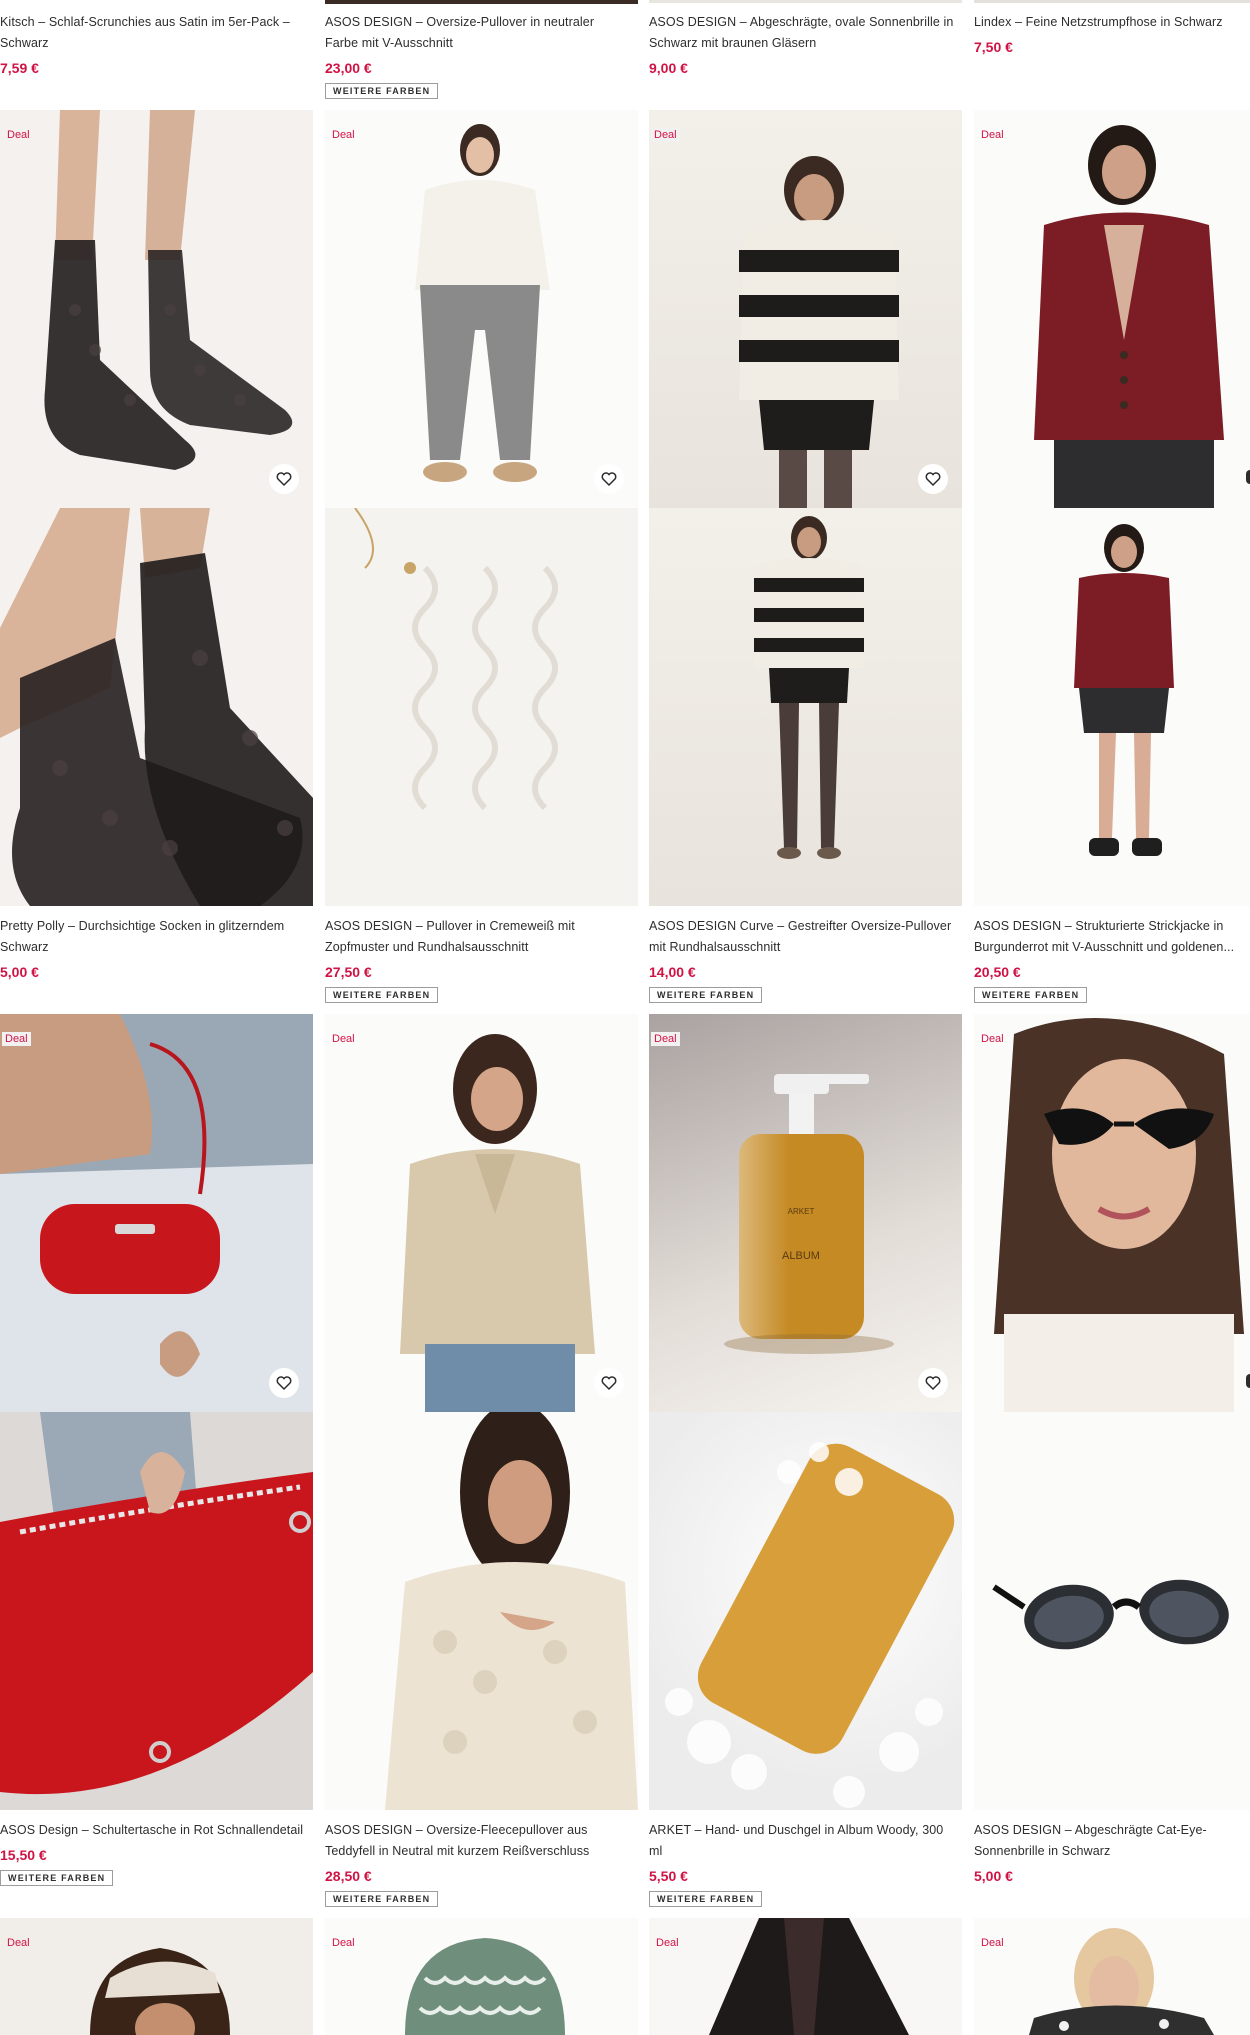 The image size is (1250, 2035). Describe the element at coordinates (668, 1876) in the screenshot. I see `product-price: 5,50 €` at that location.